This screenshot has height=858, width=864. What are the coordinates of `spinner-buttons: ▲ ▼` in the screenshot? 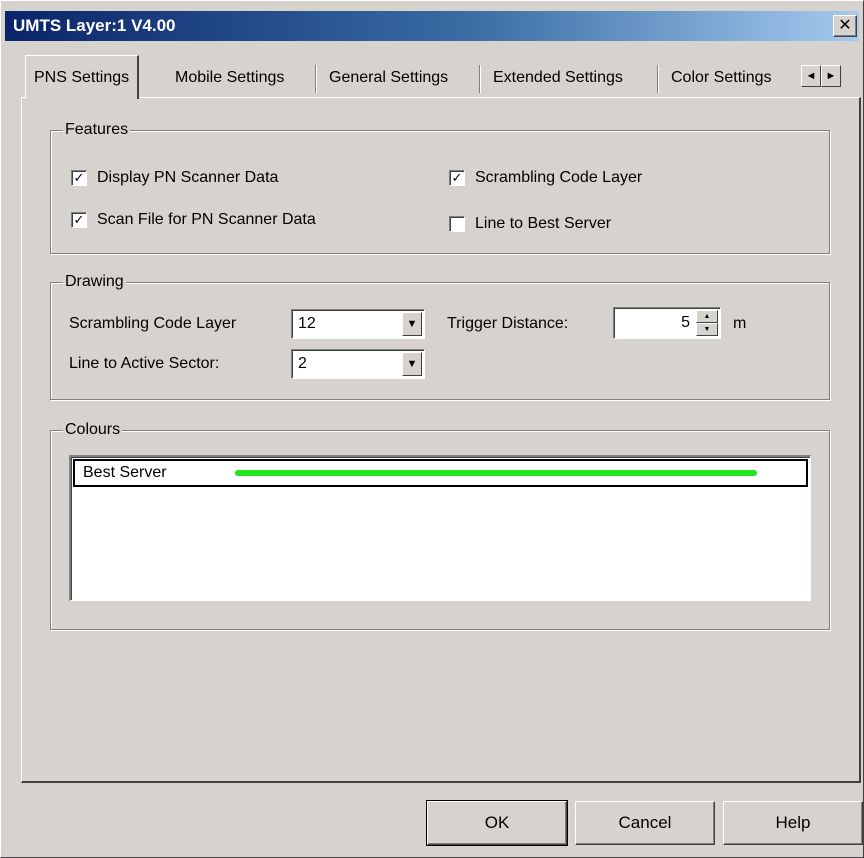 It's located at (707, 323).